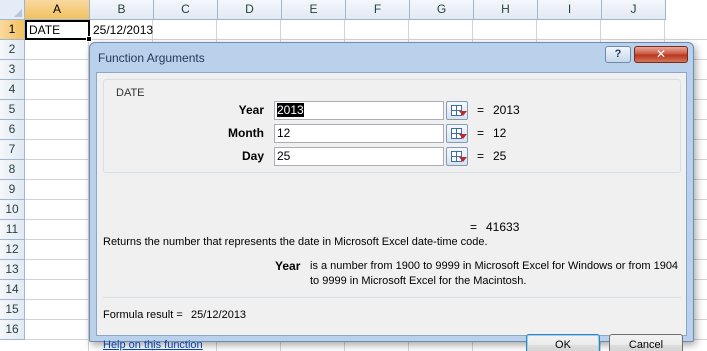 The width and height of the screenshot is (707, 351). What do you see at coordinates (392, 297) in the screenshot?
I see `divider` at bounding box center [392, 297].